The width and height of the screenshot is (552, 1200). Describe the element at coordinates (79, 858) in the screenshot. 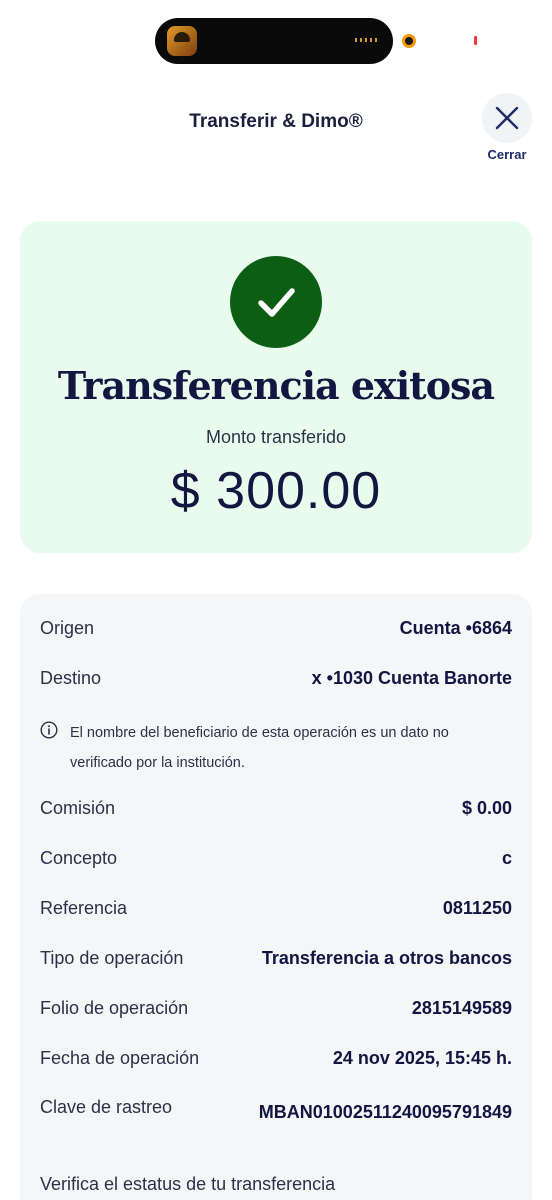

I see `detail-label: Concepto` at that location.